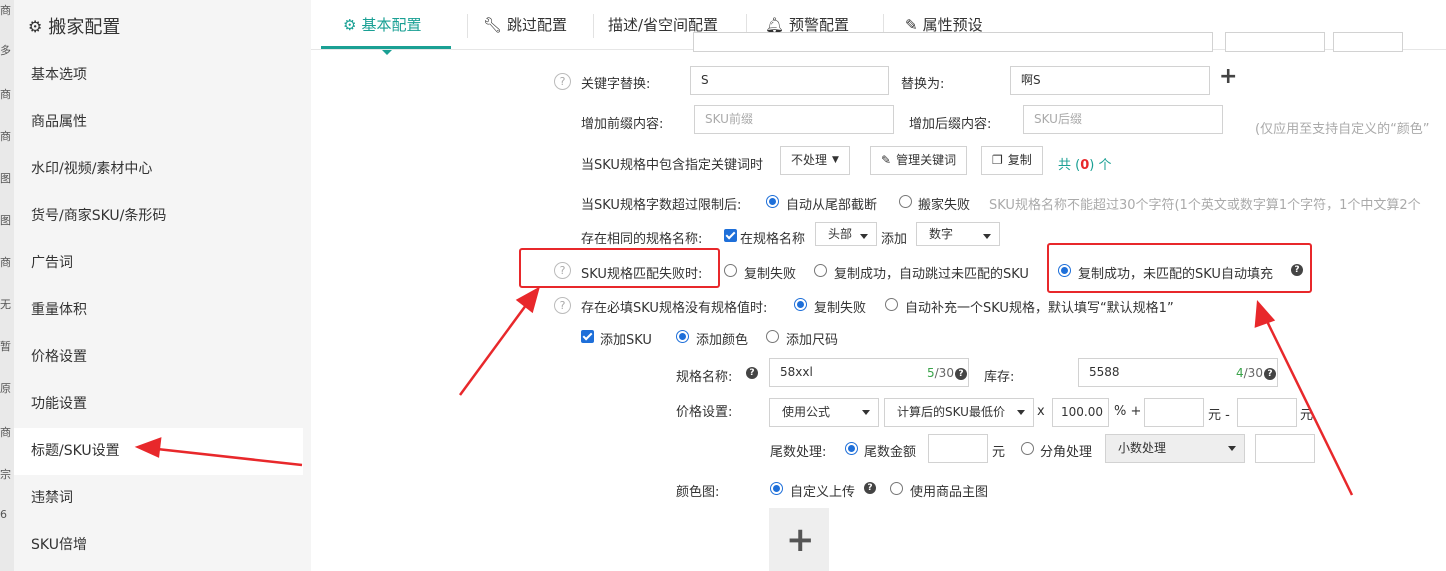 The image size is (1446, 571). Describe the element at coordinates (1307, 404) in the screenshot. I see `arrow-to-autofill-option` at that location.